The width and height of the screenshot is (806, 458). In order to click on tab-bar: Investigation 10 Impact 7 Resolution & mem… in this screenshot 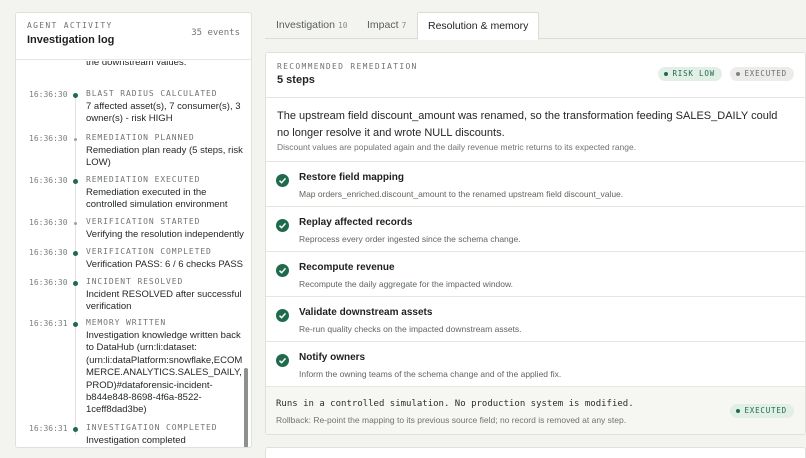, I will do `click(535, 26)`.